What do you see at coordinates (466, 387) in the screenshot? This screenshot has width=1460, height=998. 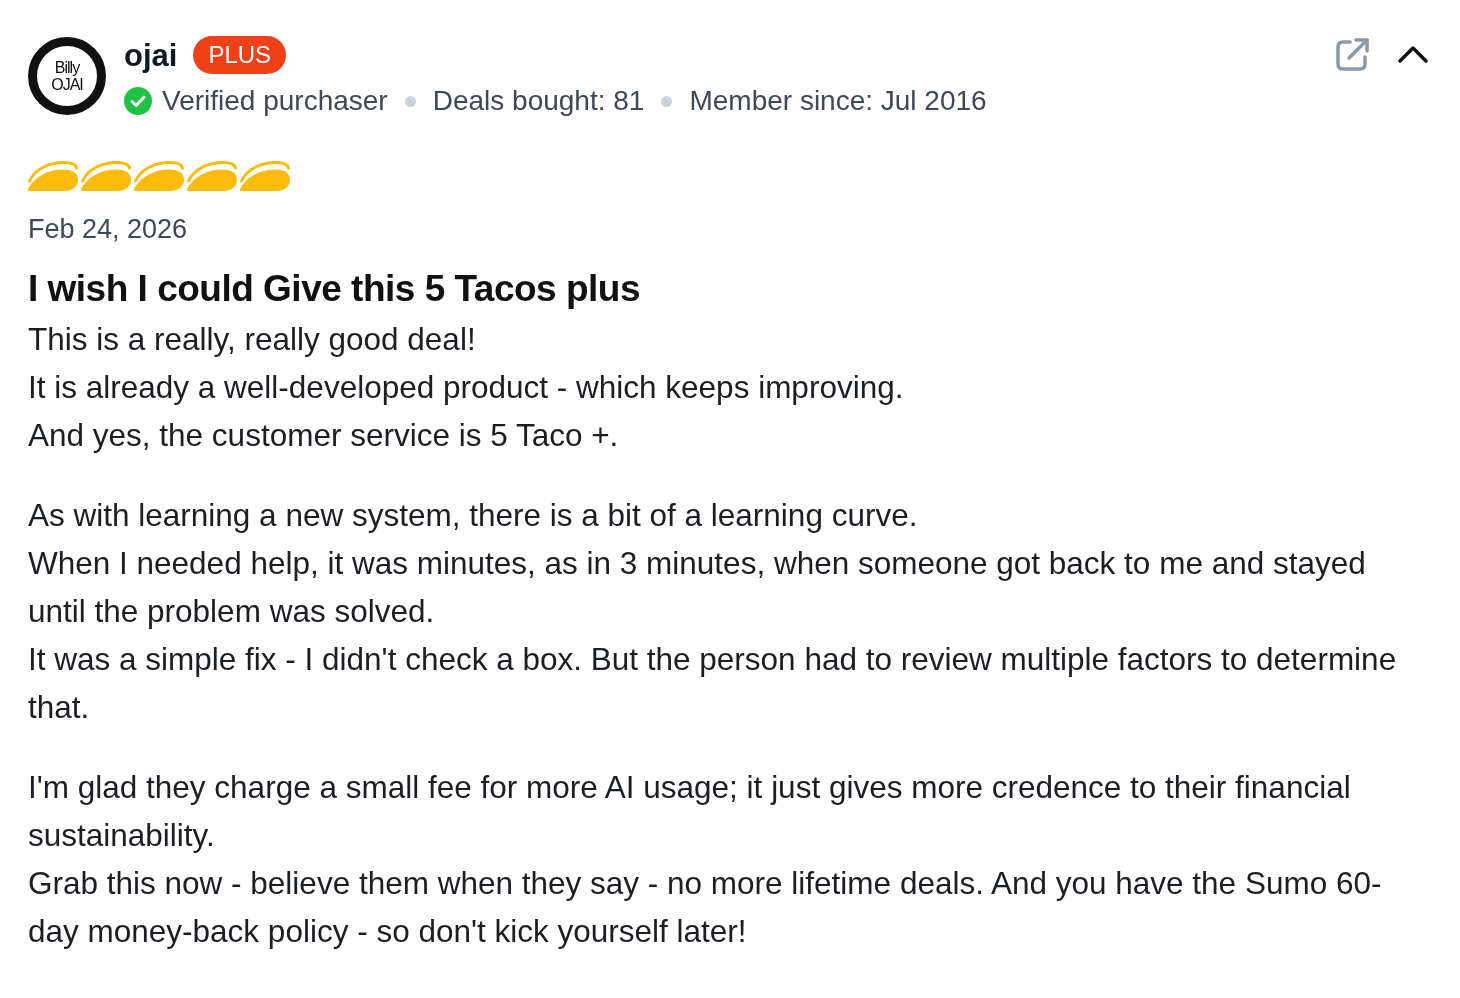 I see `review-text: It is already a well-developed product - which keeps improving.` at bounding box center [466, 387].